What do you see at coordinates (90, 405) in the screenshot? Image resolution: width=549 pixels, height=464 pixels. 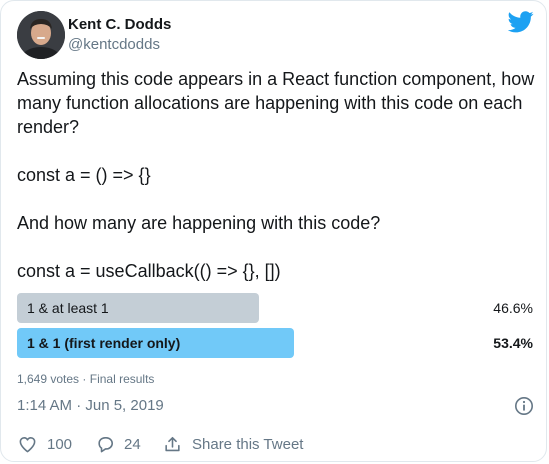 I see `tweet-timestamp: 1:14 AM · Jun 5, 2019` at bounding box center [90, 405].